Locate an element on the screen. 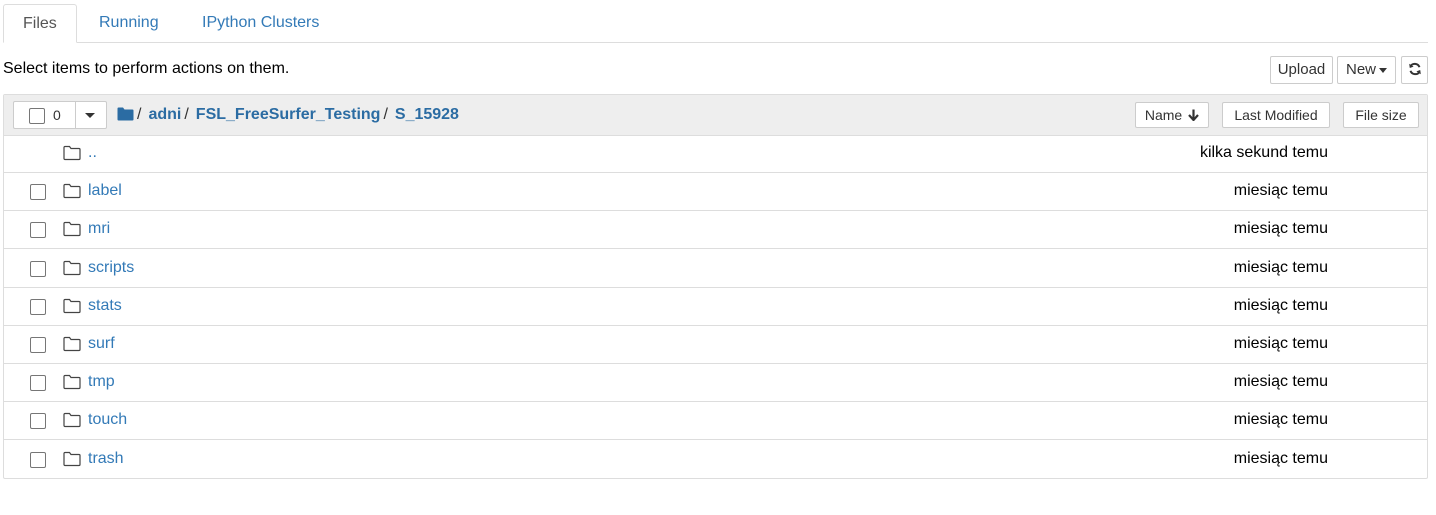 The image size is (1436, 515). select-all-checkbox is located at coordinates (37, 116).